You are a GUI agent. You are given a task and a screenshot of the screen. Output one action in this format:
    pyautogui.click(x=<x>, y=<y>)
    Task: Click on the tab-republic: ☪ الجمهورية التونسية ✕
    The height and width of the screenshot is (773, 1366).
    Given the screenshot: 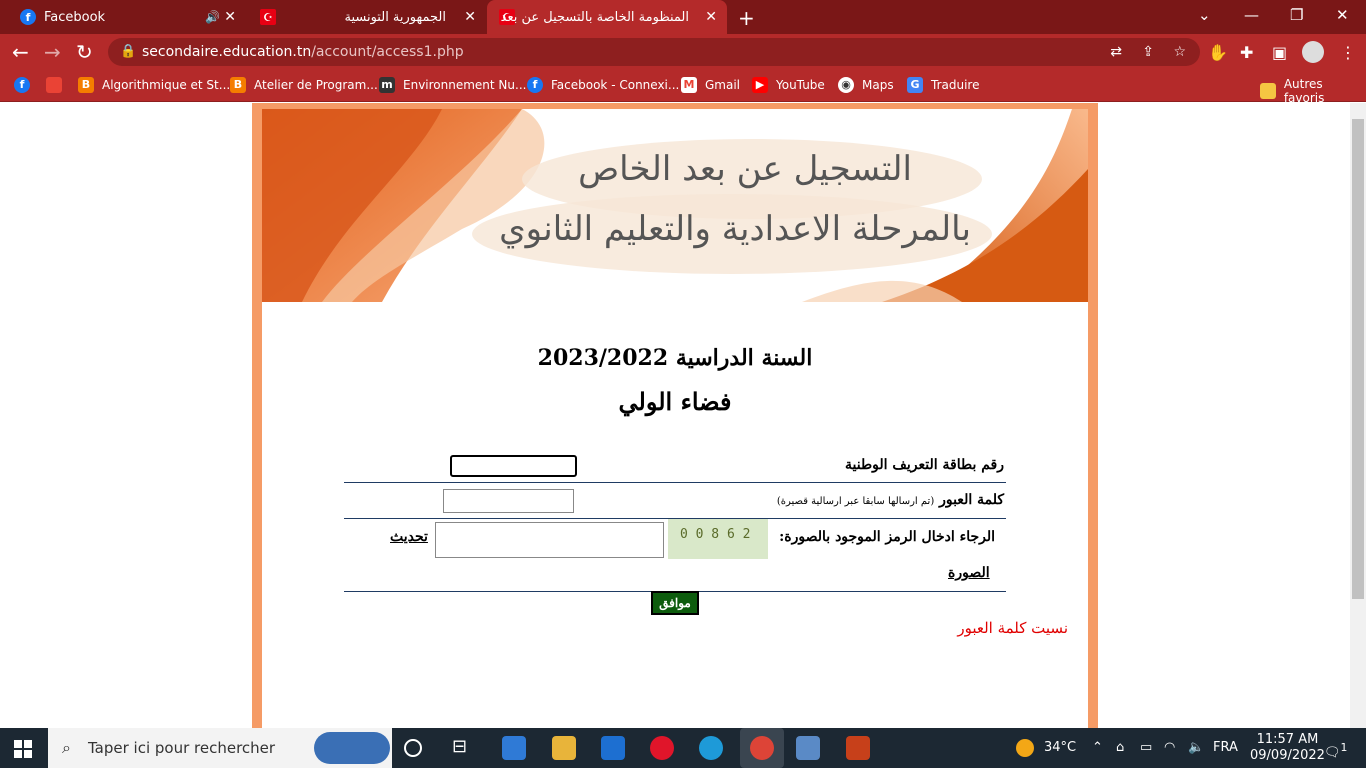 What is the action you would take?
    pyautogui.click(x=367, y=17)
    